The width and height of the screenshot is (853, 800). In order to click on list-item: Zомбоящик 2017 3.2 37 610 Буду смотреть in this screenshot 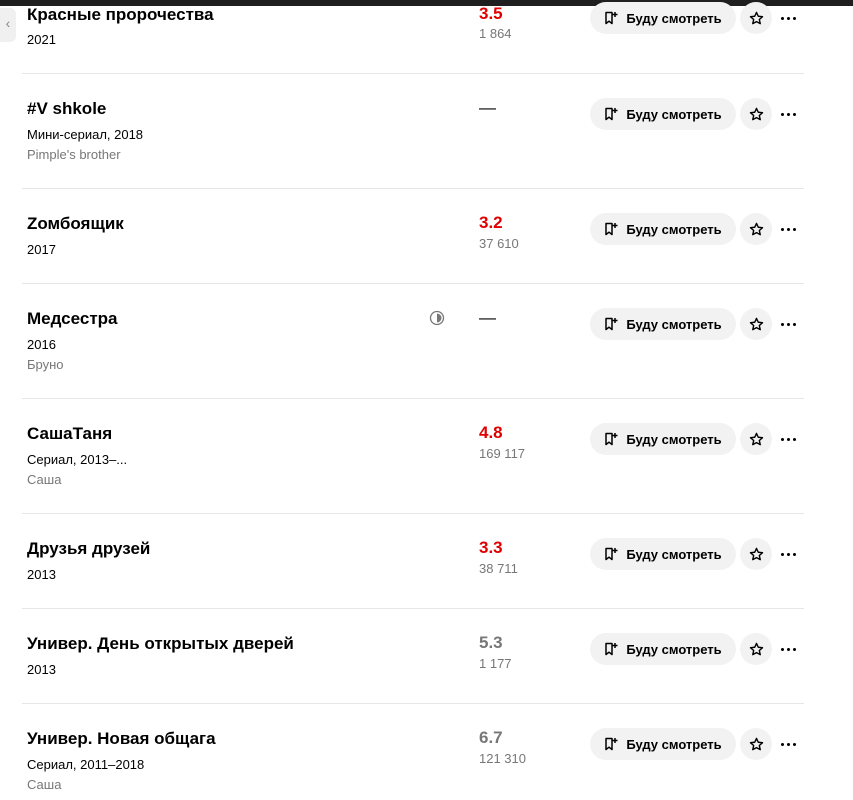, I will do `click(413, 236)`.